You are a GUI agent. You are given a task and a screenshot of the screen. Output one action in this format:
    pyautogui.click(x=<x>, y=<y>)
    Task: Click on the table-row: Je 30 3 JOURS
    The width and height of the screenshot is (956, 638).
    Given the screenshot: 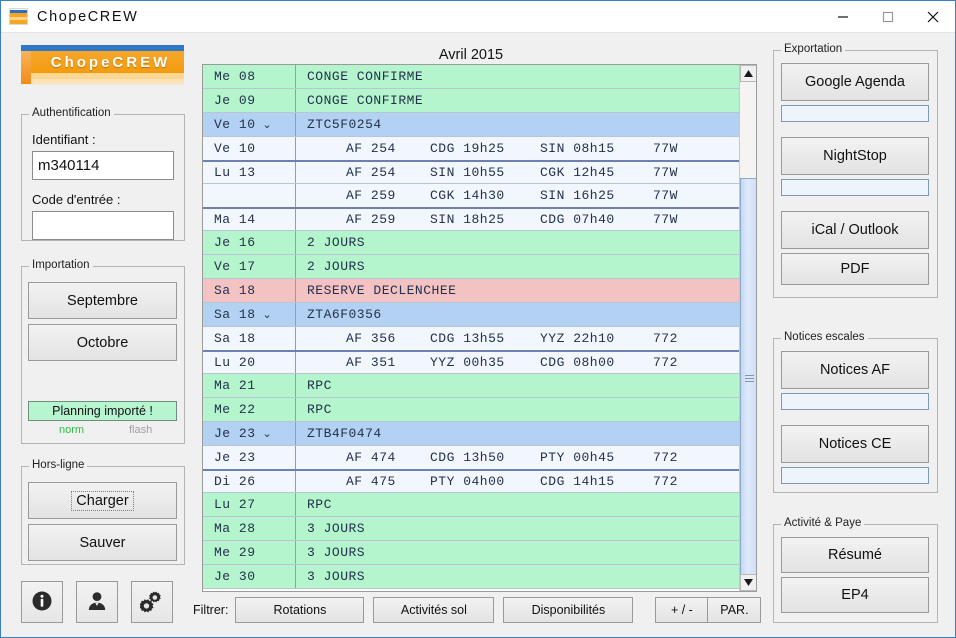 What is the action you would take?
    pyautogui.click(x=472, y=577)
    